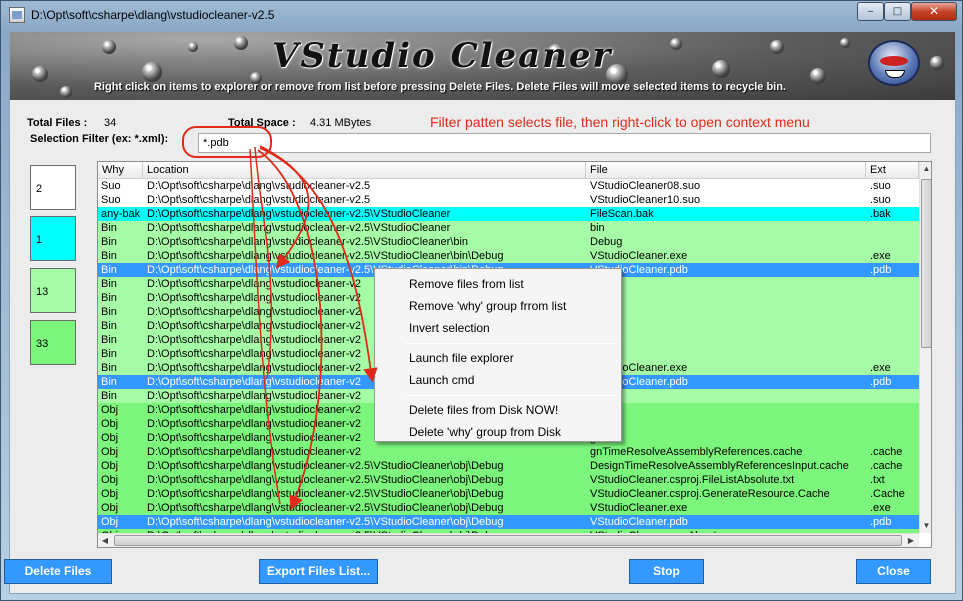  What do you see at coordinates (449, 328) in the screenshot?
I see `menu-invert-selection: Invert selection` at bounding box center [449, 328].